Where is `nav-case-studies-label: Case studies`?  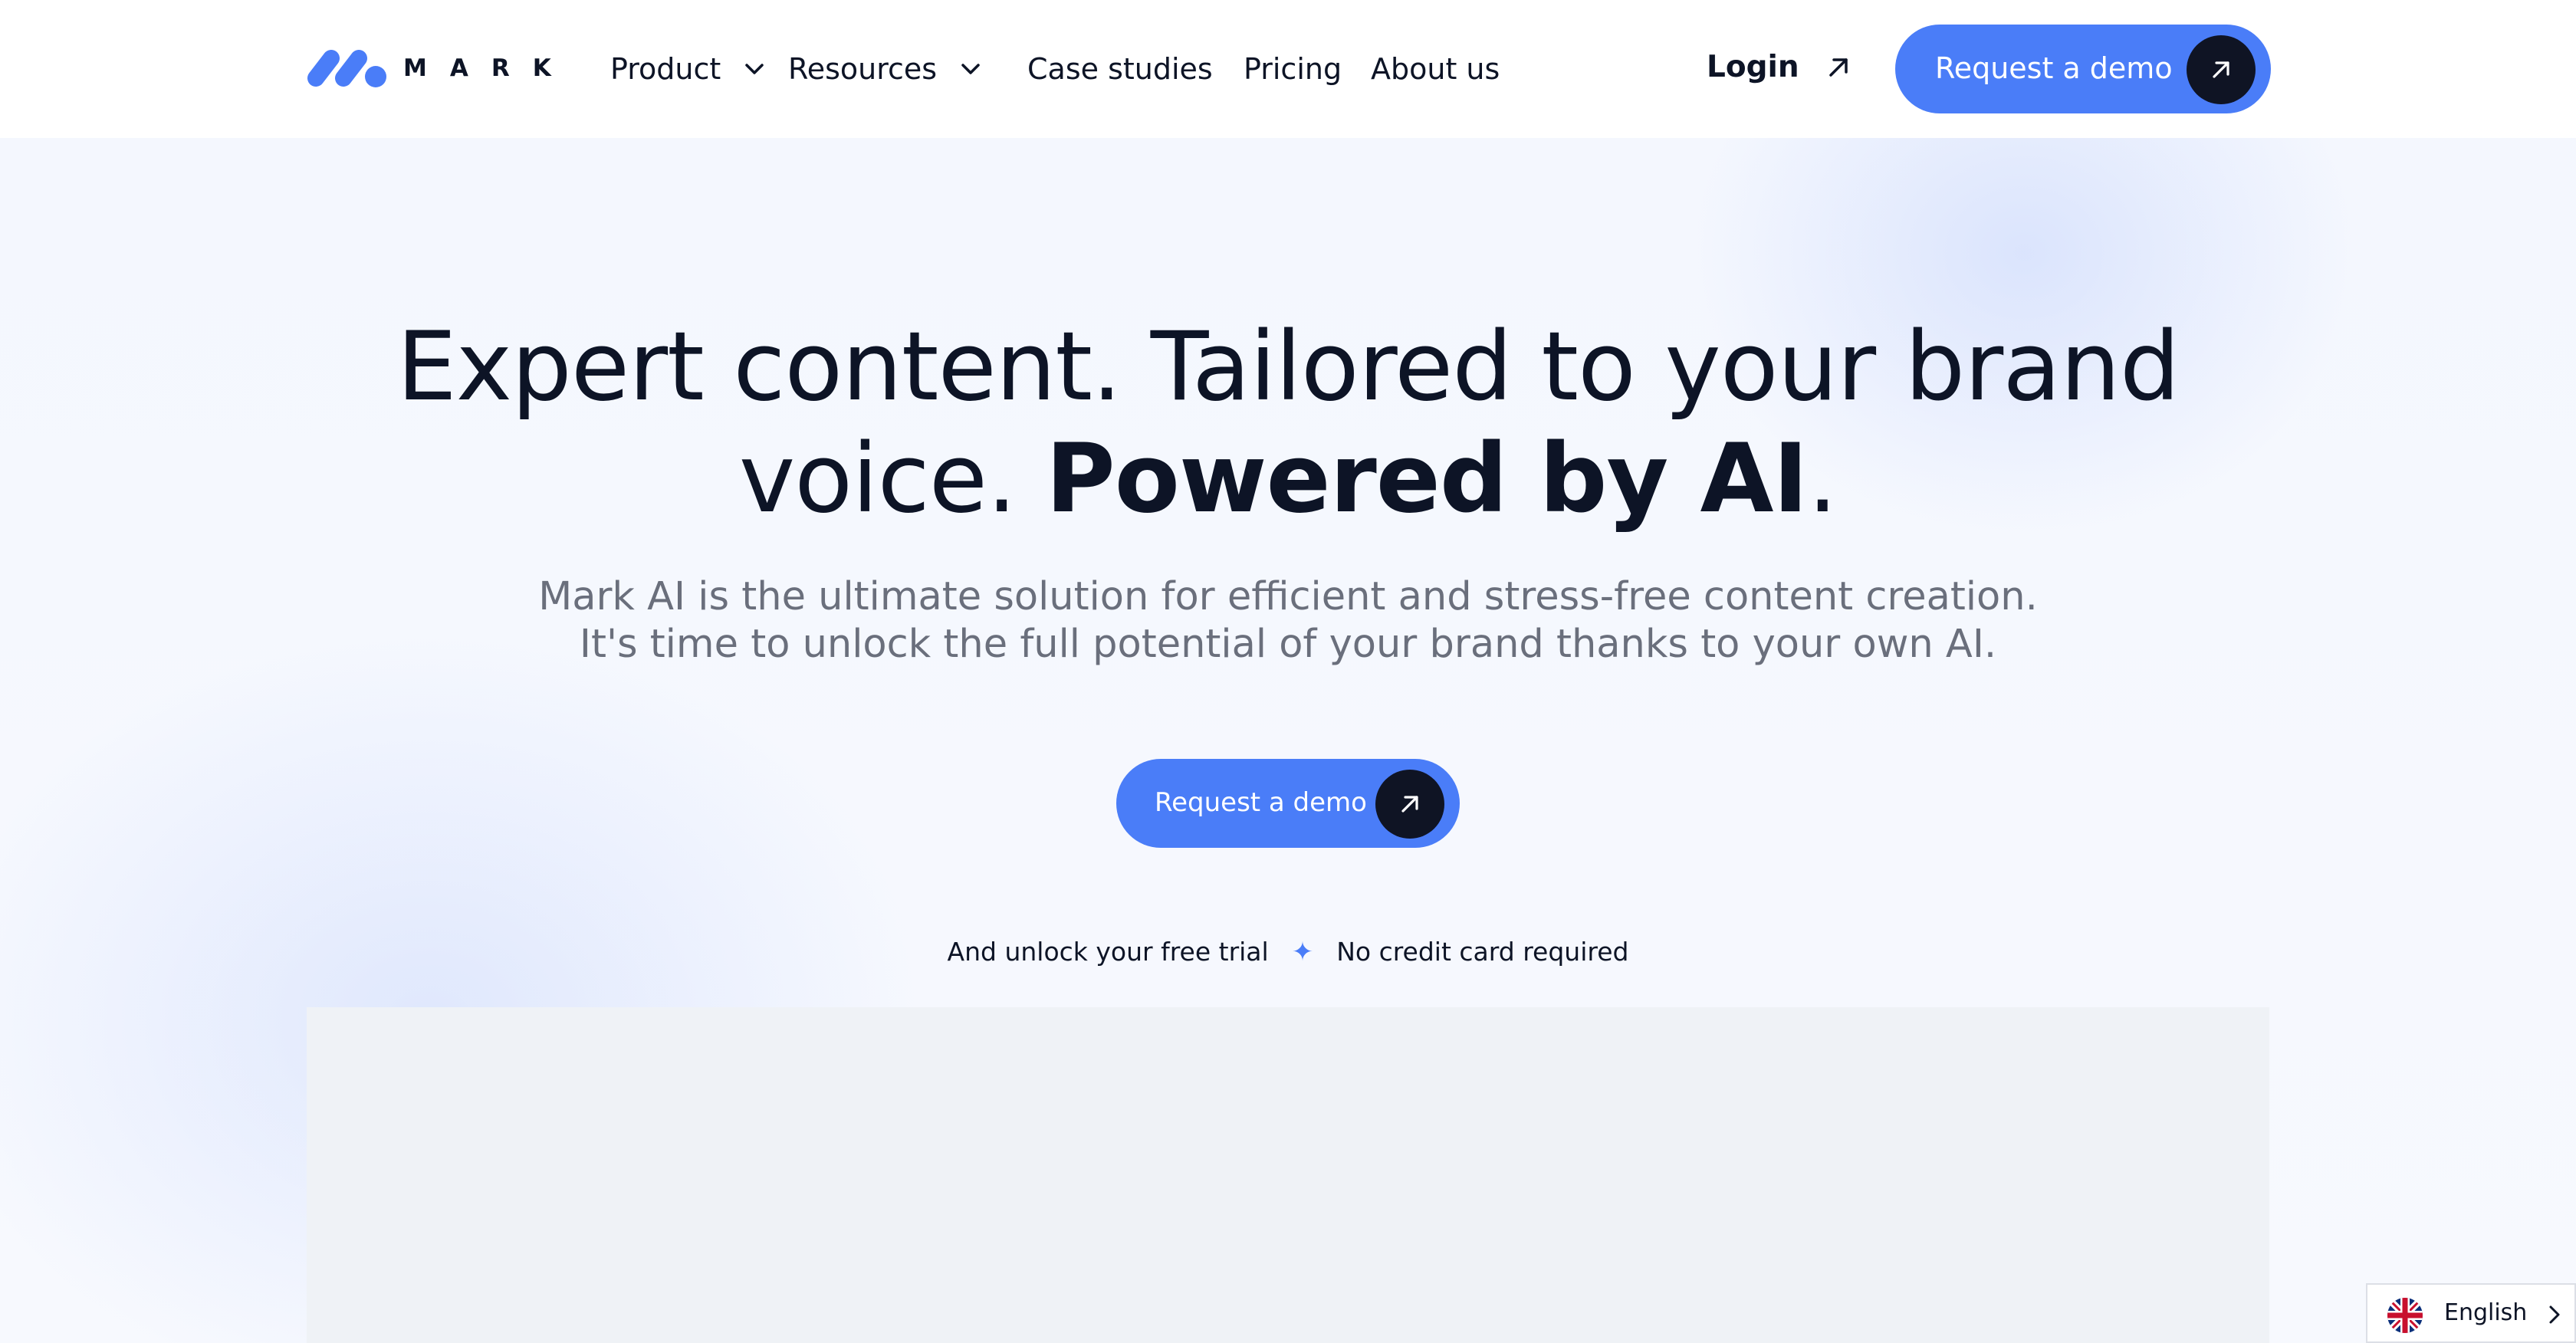
nav-case-studies-label: Case studies is located at coordinates (1120, 69).